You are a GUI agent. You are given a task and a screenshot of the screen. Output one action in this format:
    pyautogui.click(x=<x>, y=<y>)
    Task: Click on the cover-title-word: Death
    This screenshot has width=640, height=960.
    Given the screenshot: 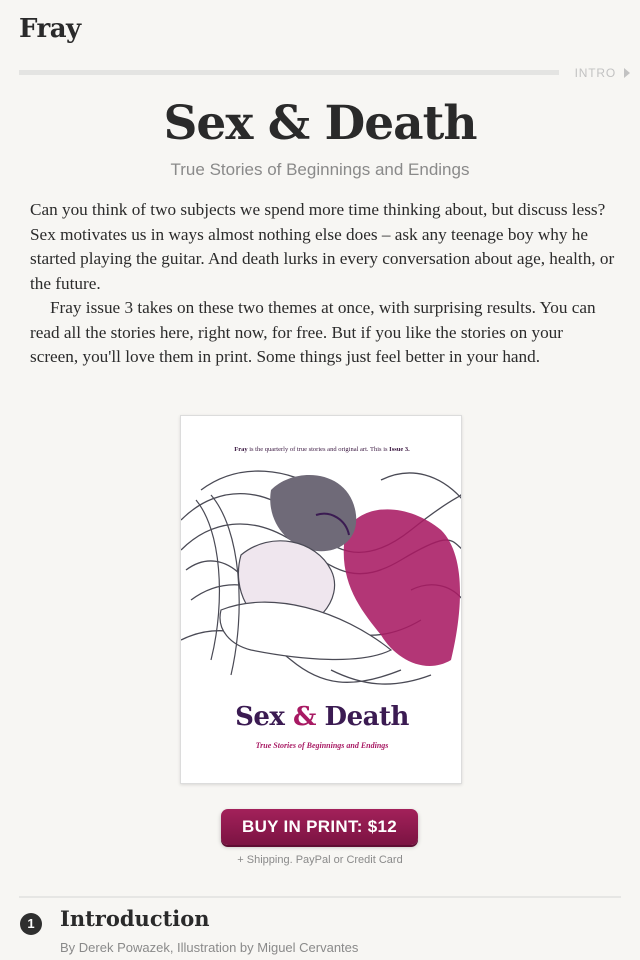 What is the action you would take?
    pyautogui.click(x=362, y=717)
    